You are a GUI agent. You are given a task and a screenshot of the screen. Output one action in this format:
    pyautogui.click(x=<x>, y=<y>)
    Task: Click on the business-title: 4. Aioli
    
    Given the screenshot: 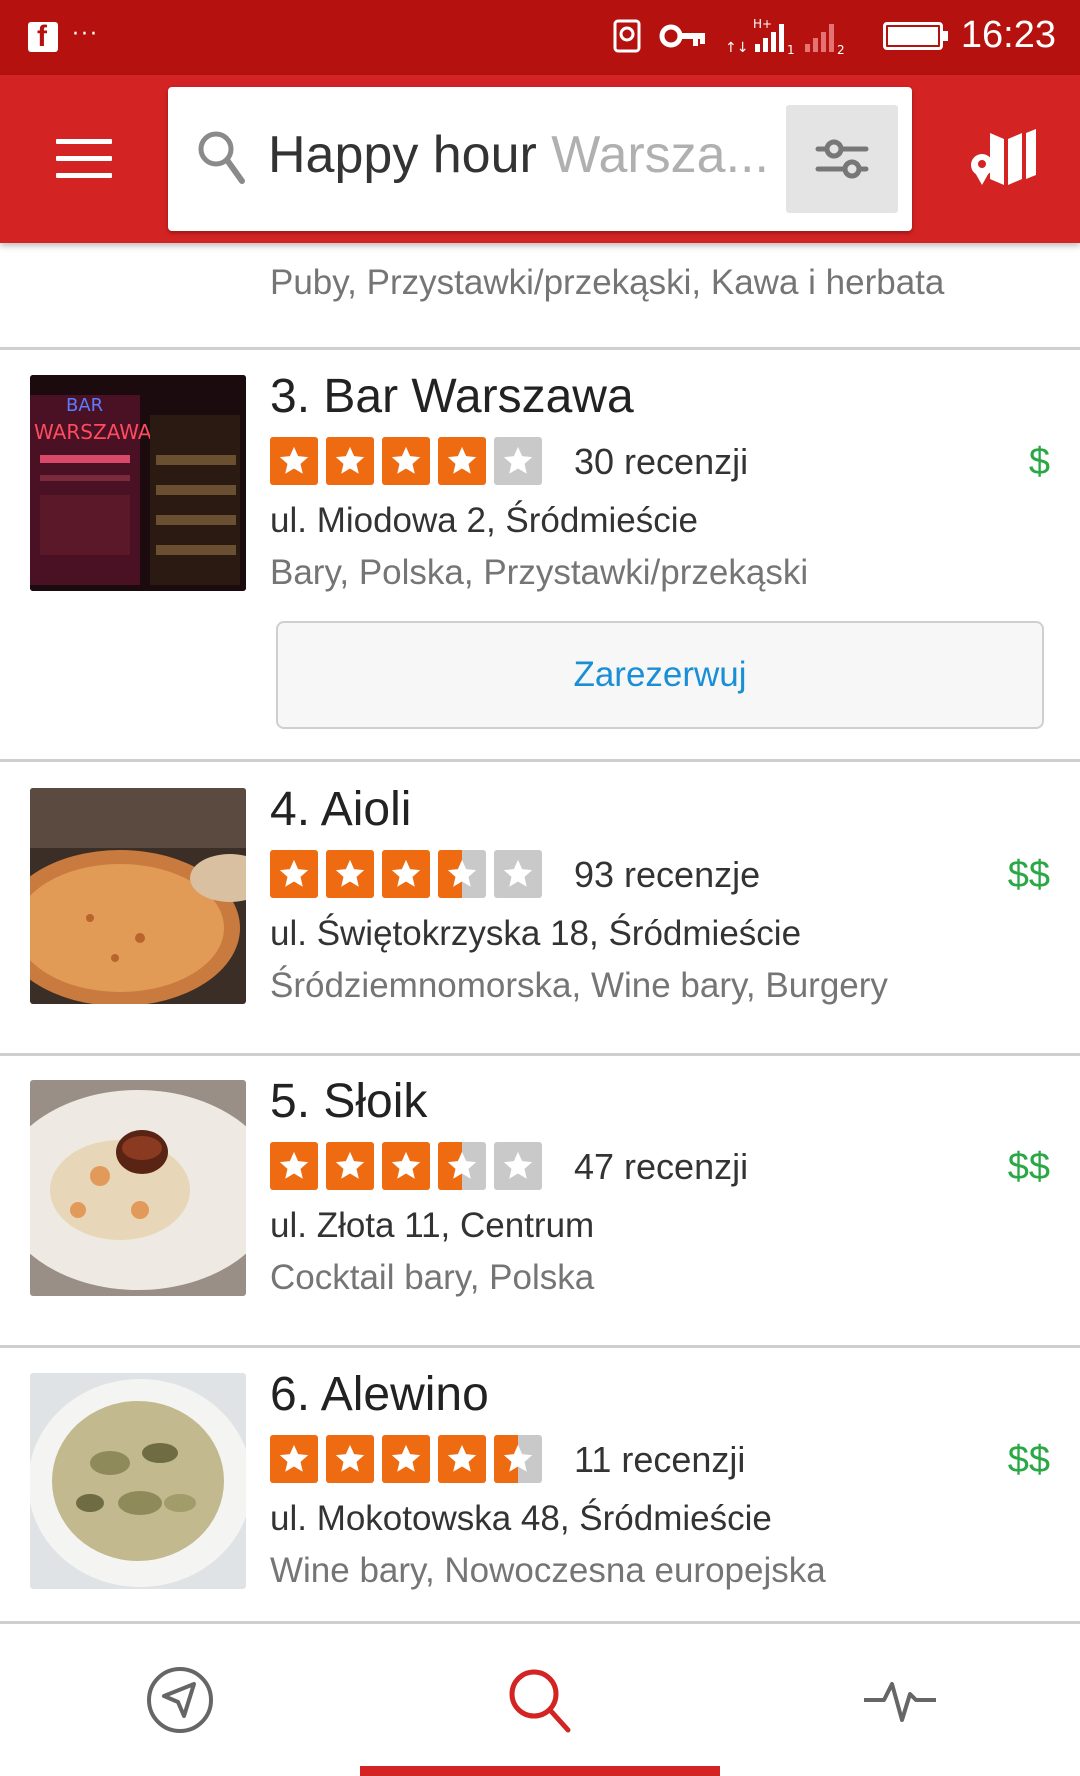 What is the action you would take?
    pyautogui.click(x=340, y=809)
    